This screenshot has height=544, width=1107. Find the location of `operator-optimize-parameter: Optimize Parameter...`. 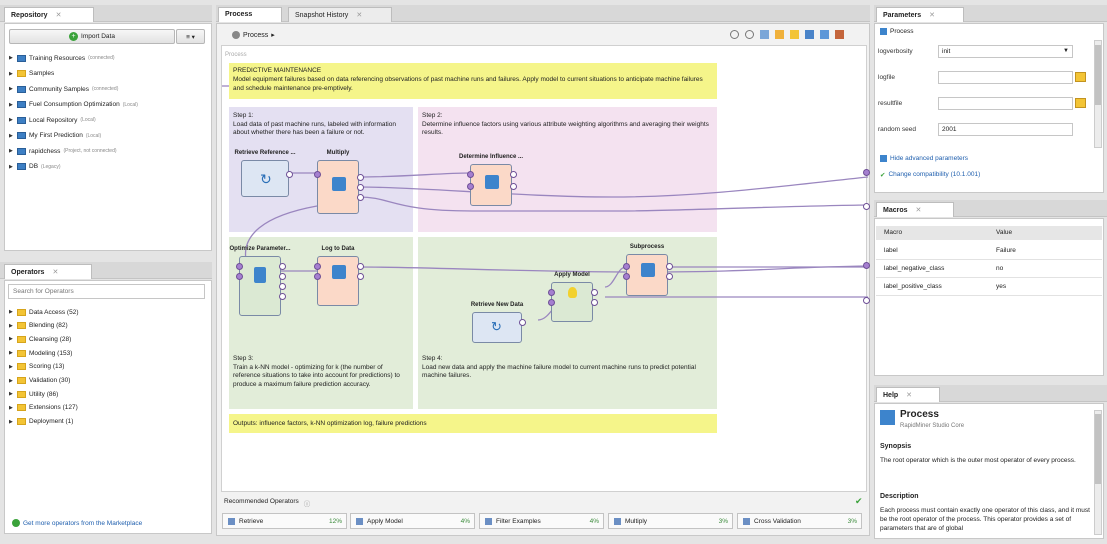

operator-optimize-parameter: Optimize Parameter... is located at coordinates (260, 281).